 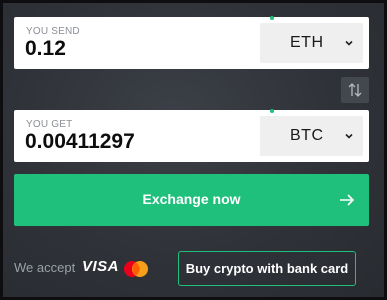 What do you see at coordinates (347, 200) in the screenshot?
I see `arrow-right-icon` at bounding box center [347, 200].